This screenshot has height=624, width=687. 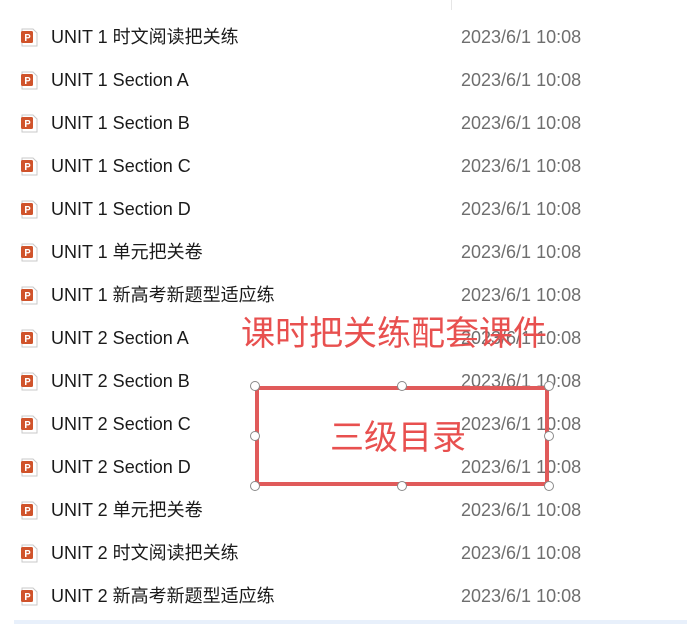 What do you see at coordinates (343, 123) in the screenshot?
I see `file-row: UNIT 1 Section B 2023/6/1 10:08` at bounding box center [343, 123].